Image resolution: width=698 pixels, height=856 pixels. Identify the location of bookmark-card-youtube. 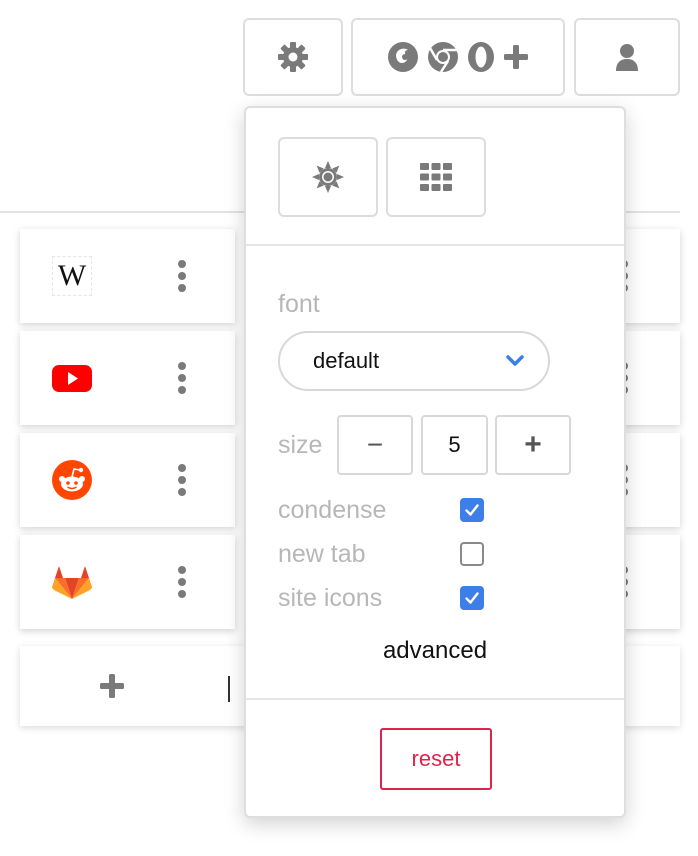
(127, 378).